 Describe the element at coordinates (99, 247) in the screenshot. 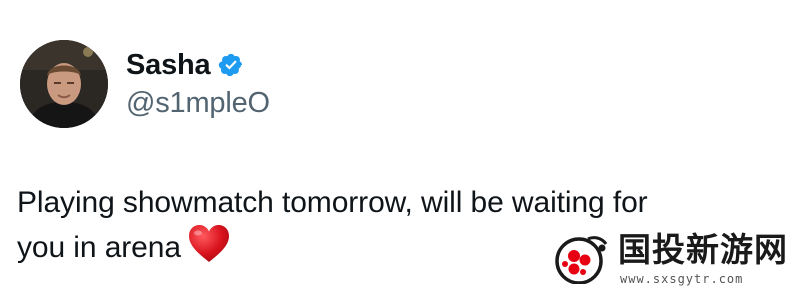

I see `tweet-text-segment: you in arena` at that location.